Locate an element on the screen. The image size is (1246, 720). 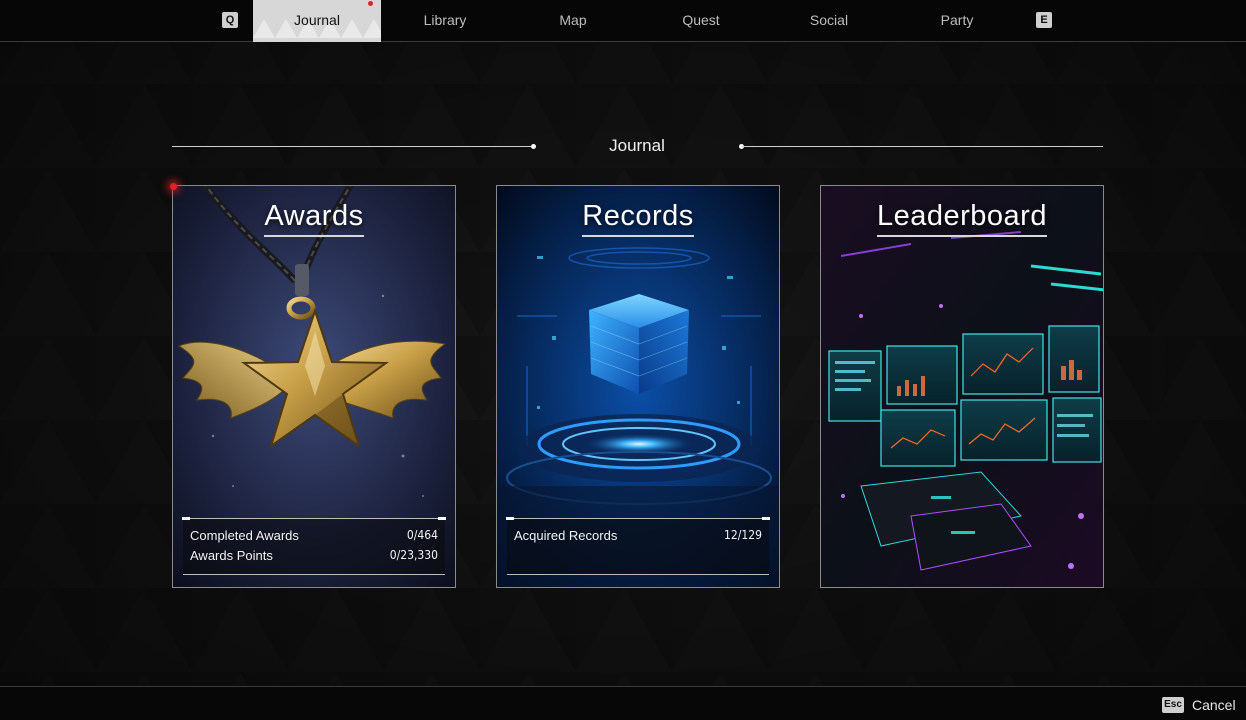
tab-journal: Journal is located at coordinates (317, 21).